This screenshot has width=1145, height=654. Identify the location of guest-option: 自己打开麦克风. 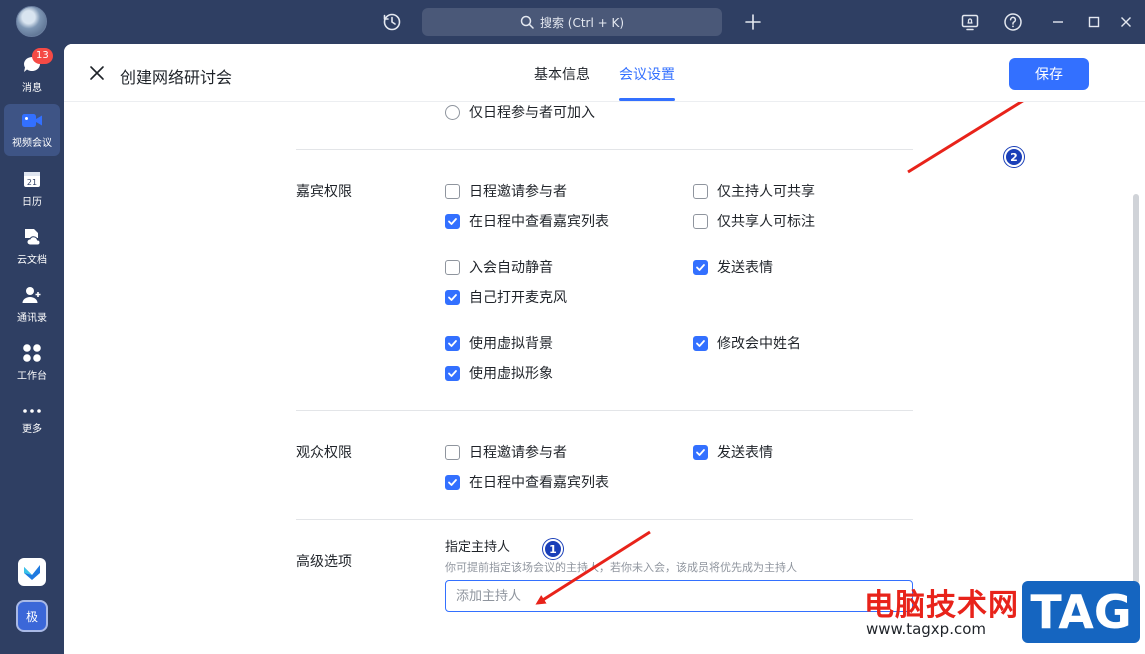
(506, 297).